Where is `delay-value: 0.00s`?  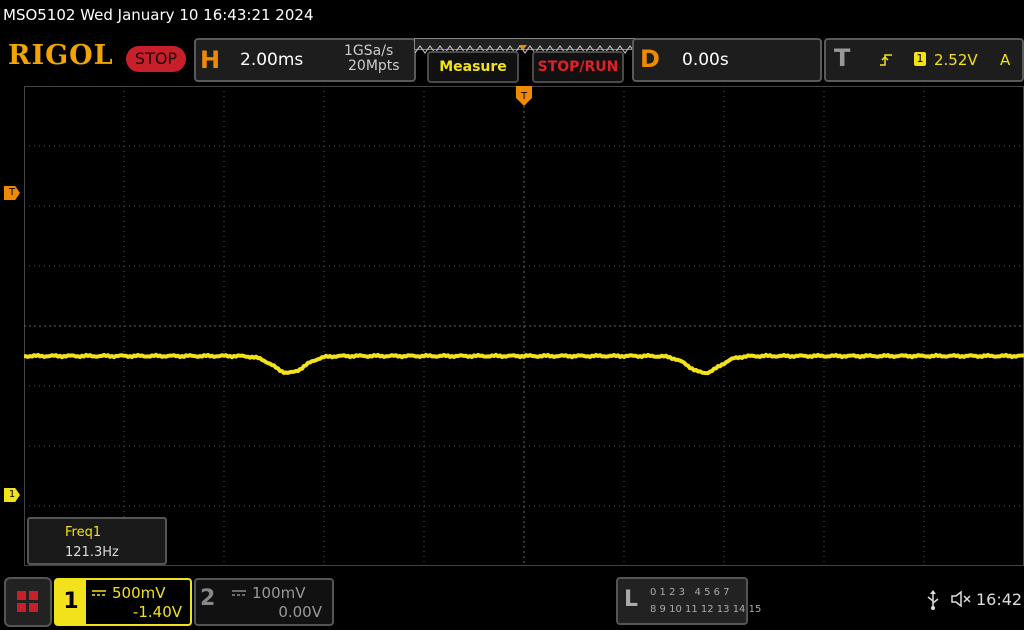 delay-value: 0.00s is located at coordinates (705, 60).